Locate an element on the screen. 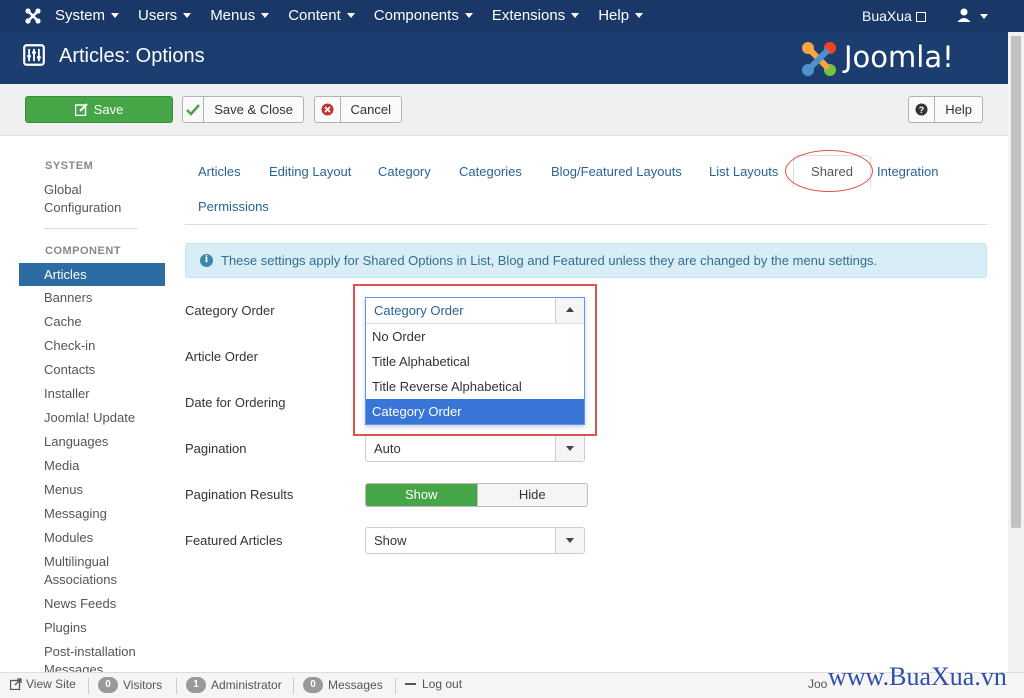 The image size is (1024, 698). menu-content: Content is located at coordinates (321, 16).